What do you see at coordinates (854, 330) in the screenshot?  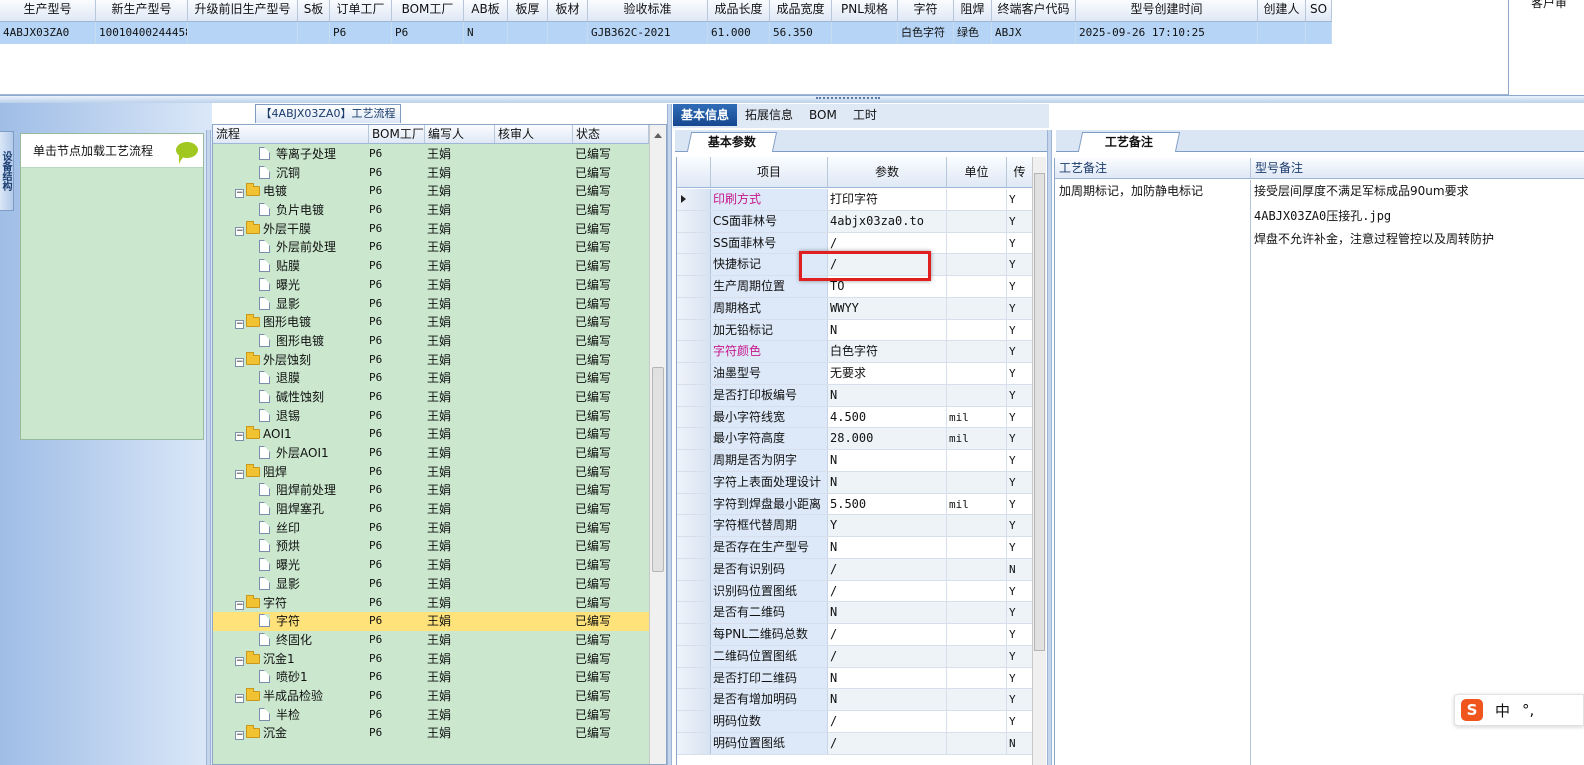 I see `param-row: 加无铅标记 N Y` at bounding box center [854, 330].